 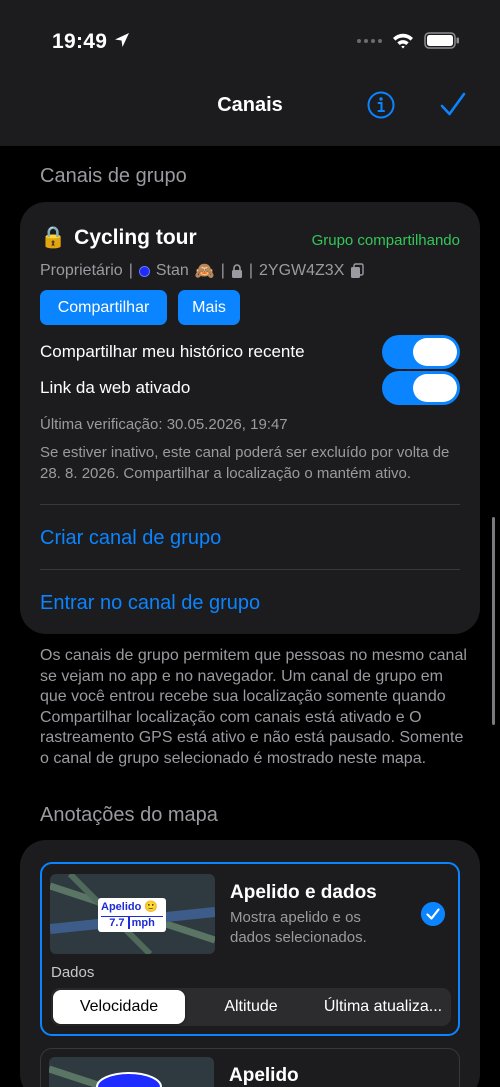 I want to click on last-check-text: Última verificação: 30.05.2026, 19:47, so click(x=164, y=424).